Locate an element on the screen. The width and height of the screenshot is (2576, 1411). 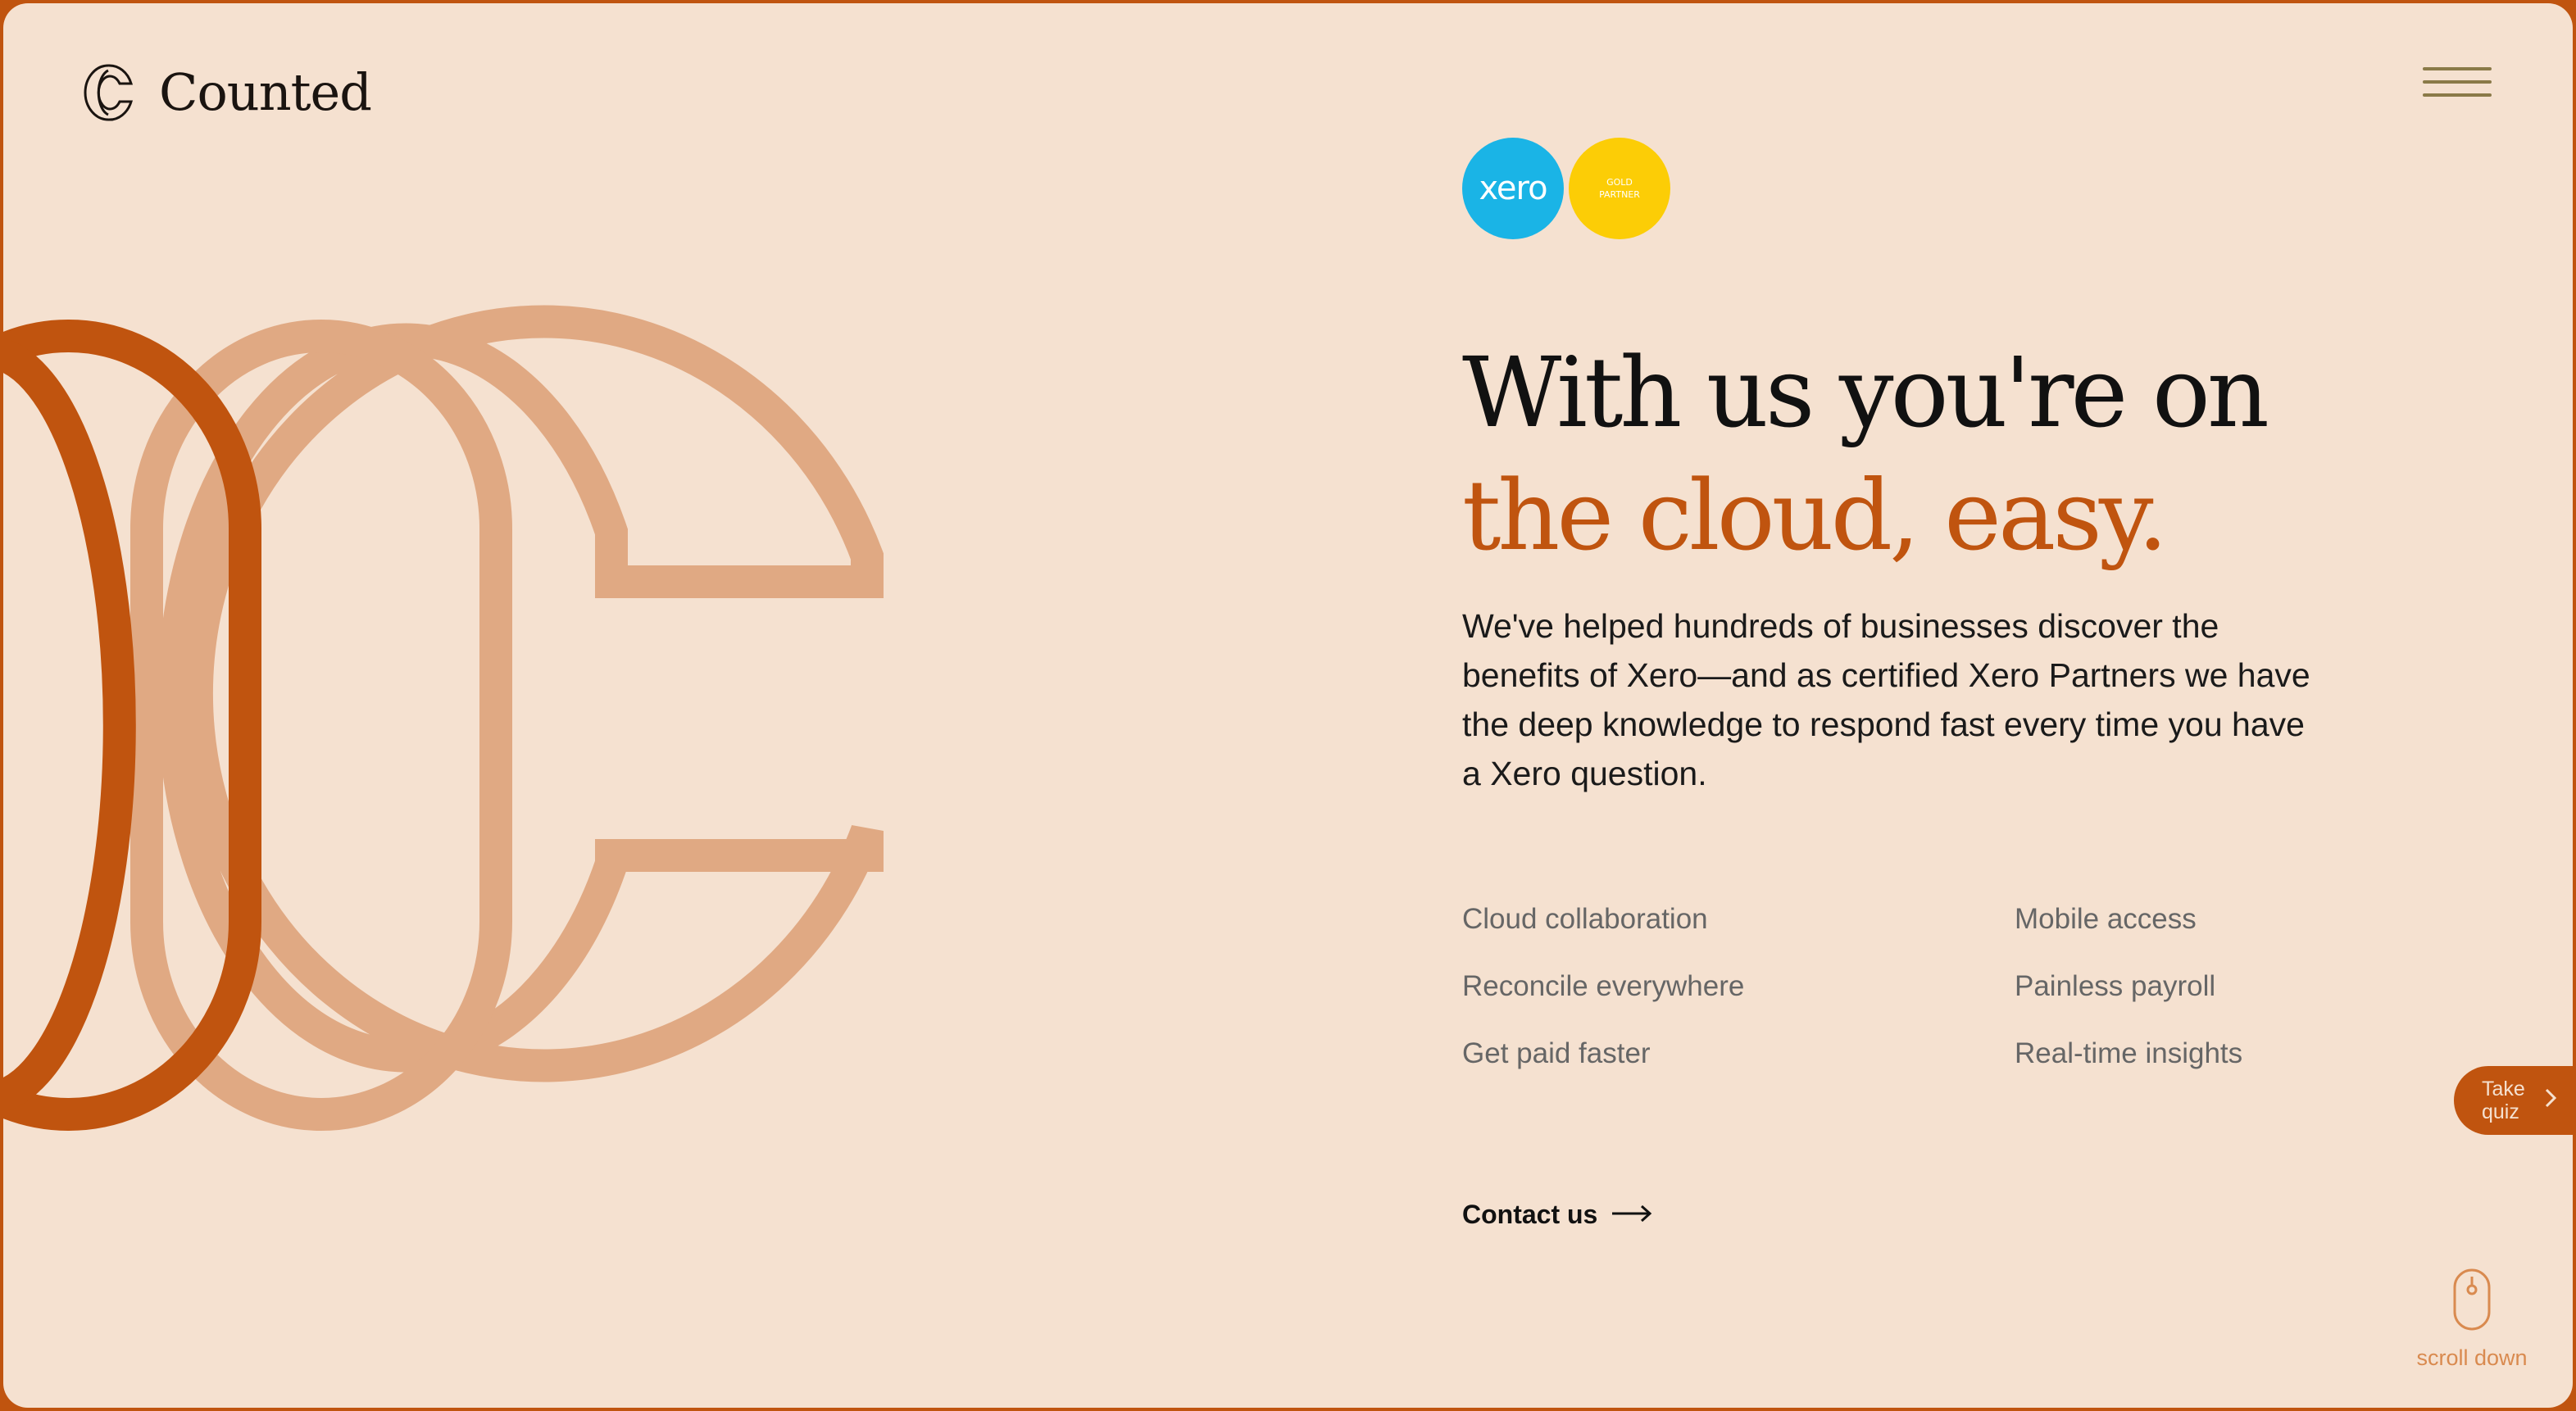
take-quiz-label: Take quiz is located at coordinates (2503, 1100).